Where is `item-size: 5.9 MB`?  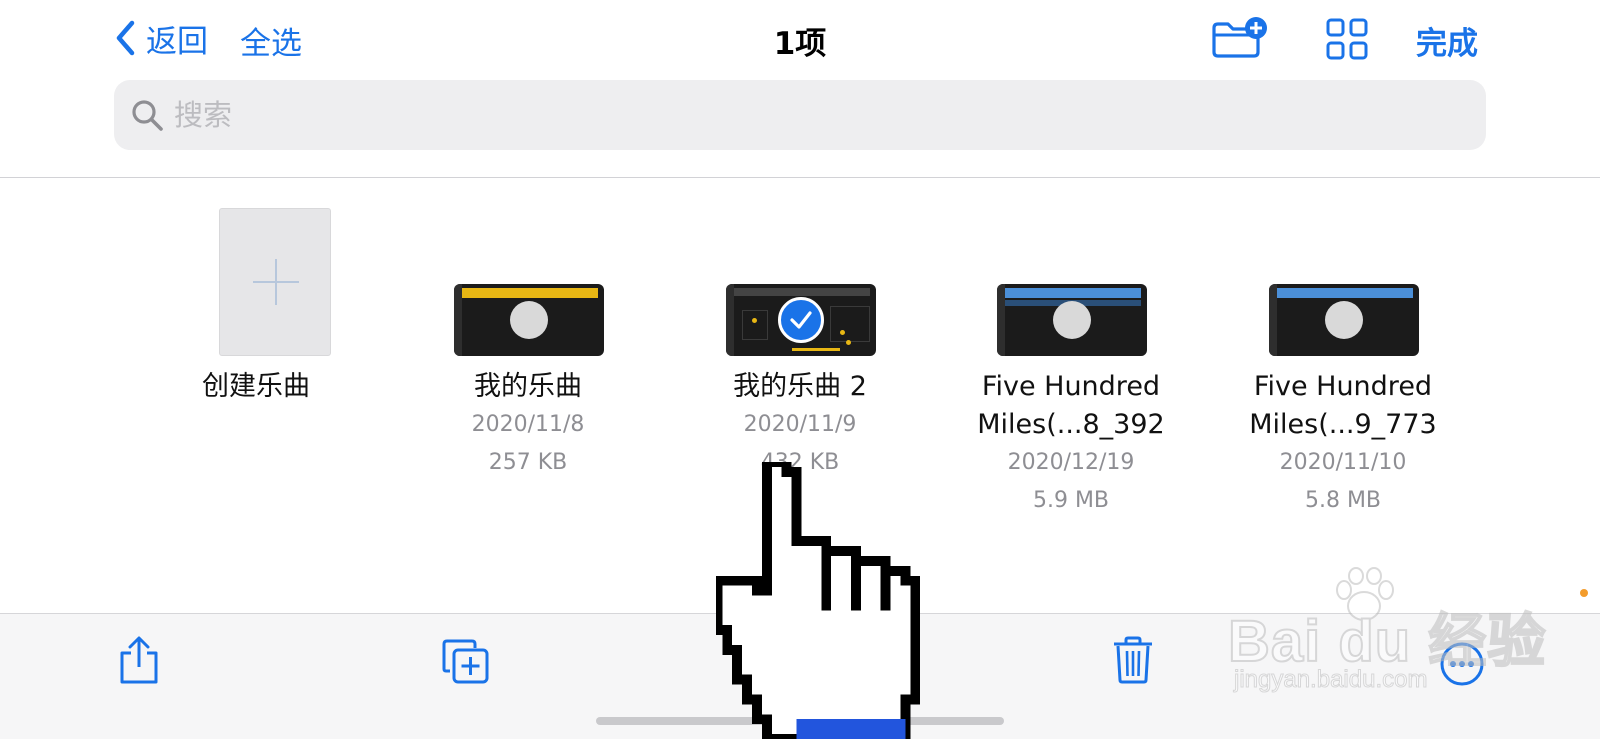 item-size: 5.9 MB is located at coordinates (1071, 500).